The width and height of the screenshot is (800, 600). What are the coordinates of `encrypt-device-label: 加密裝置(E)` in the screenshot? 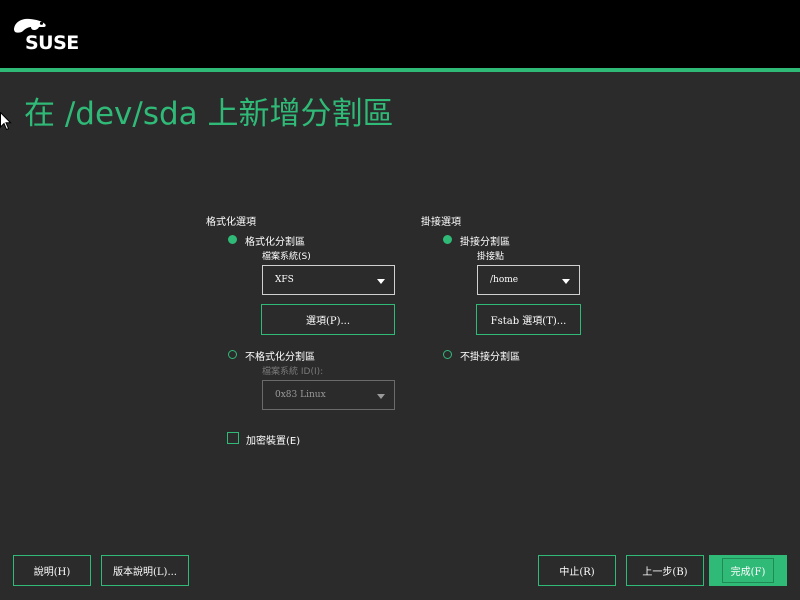 It's located at (273, 439).